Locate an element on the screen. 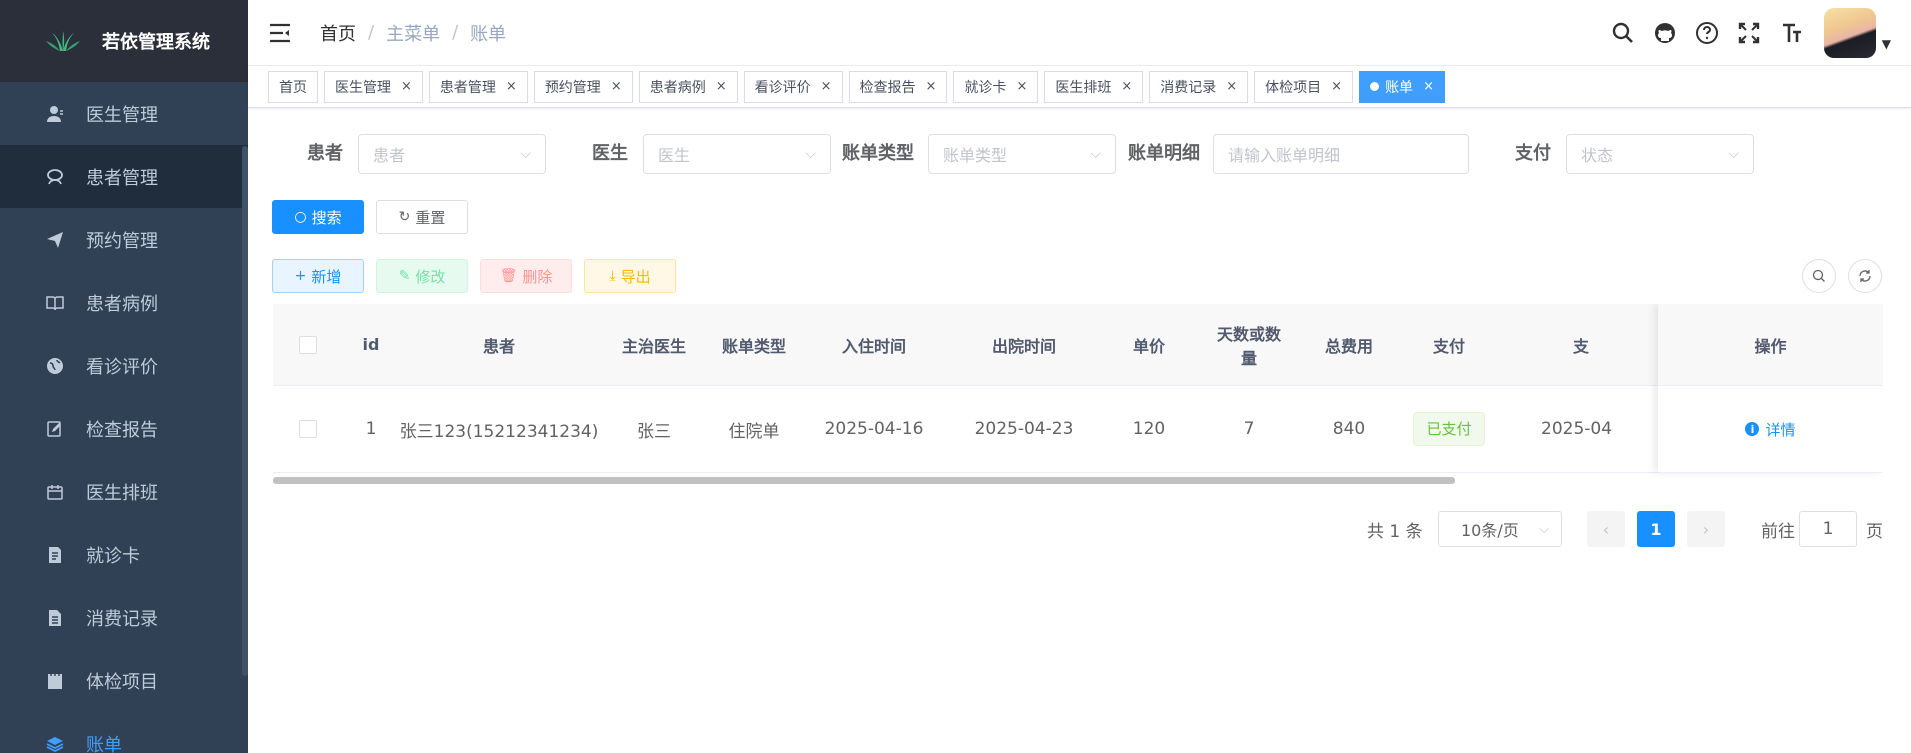 The image size is (1911, 753). tag-item: 医生管理 × is located at coordinates (373, 86).